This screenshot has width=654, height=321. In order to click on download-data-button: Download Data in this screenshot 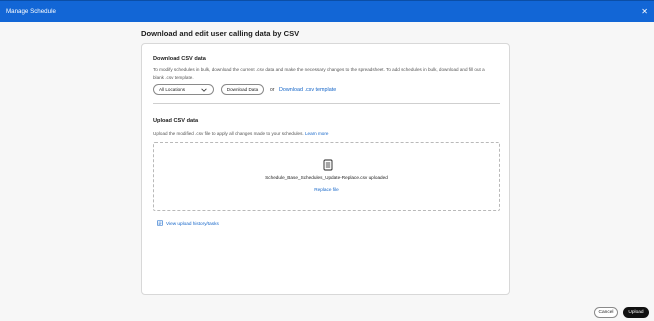, I will do `click(242, 89)`.